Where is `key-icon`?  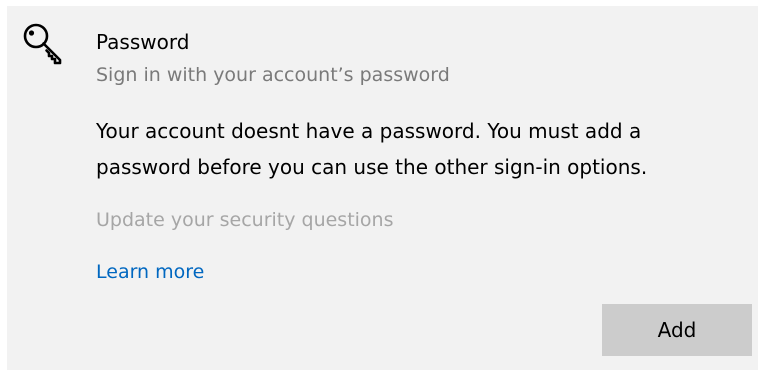
key-icon is located at coordinates (43, 43).